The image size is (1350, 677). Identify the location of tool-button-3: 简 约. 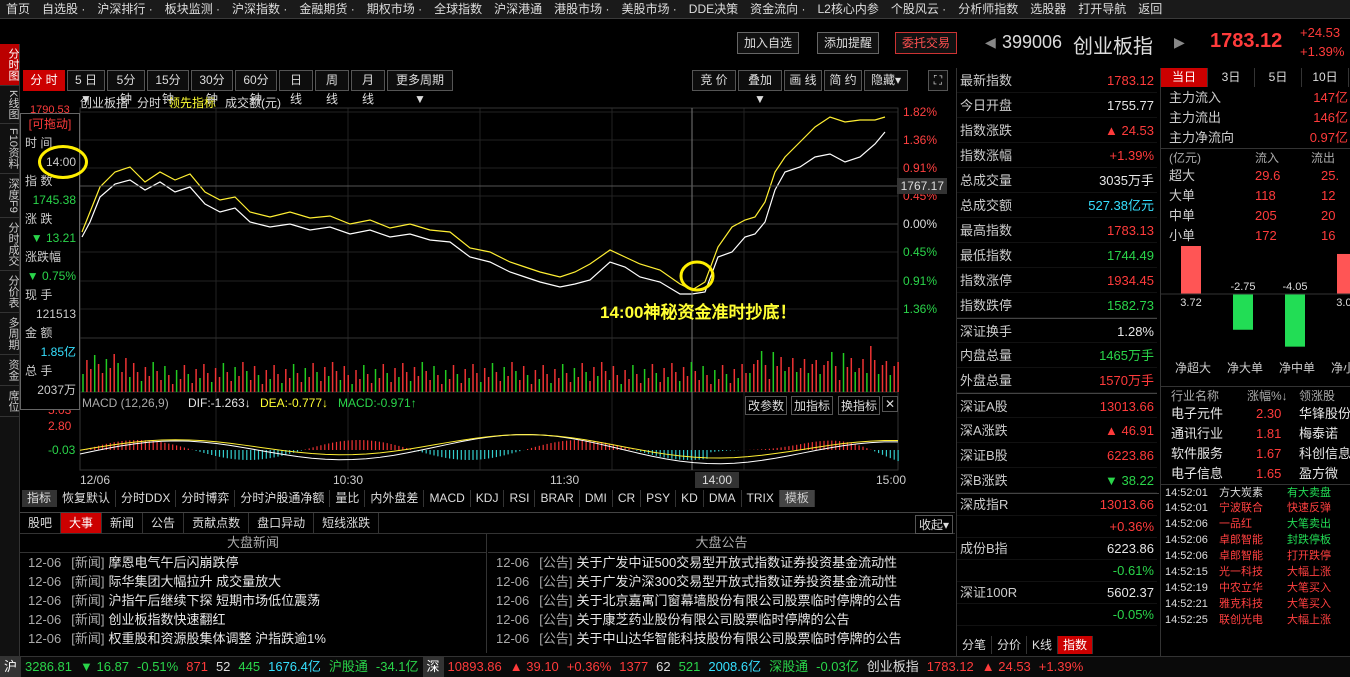
(843, 80).